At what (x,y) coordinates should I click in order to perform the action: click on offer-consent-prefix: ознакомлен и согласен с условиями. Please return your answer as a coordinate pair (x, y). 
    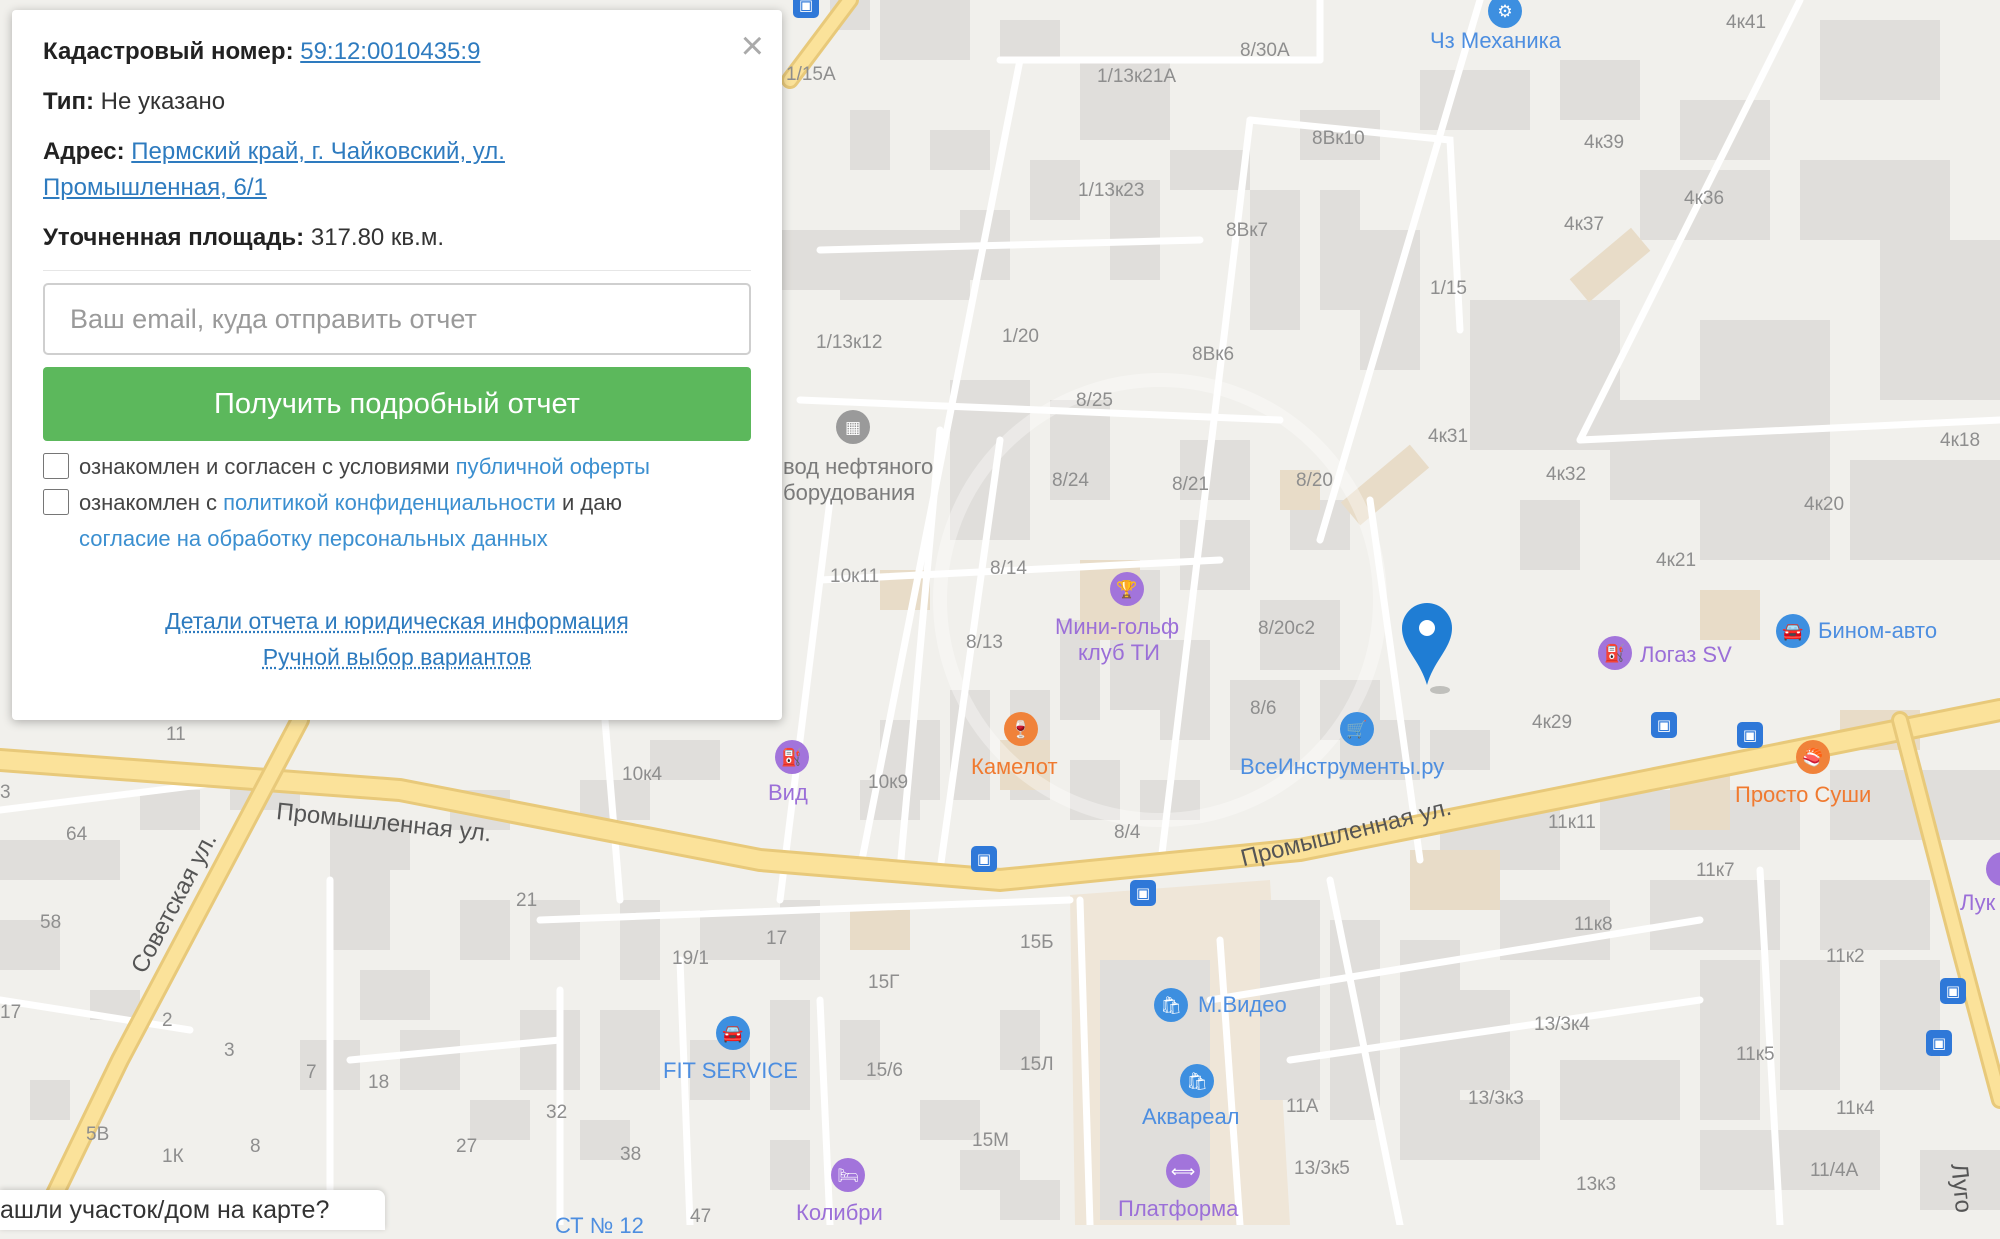
    Looking at the image, I should click on (267, 466).